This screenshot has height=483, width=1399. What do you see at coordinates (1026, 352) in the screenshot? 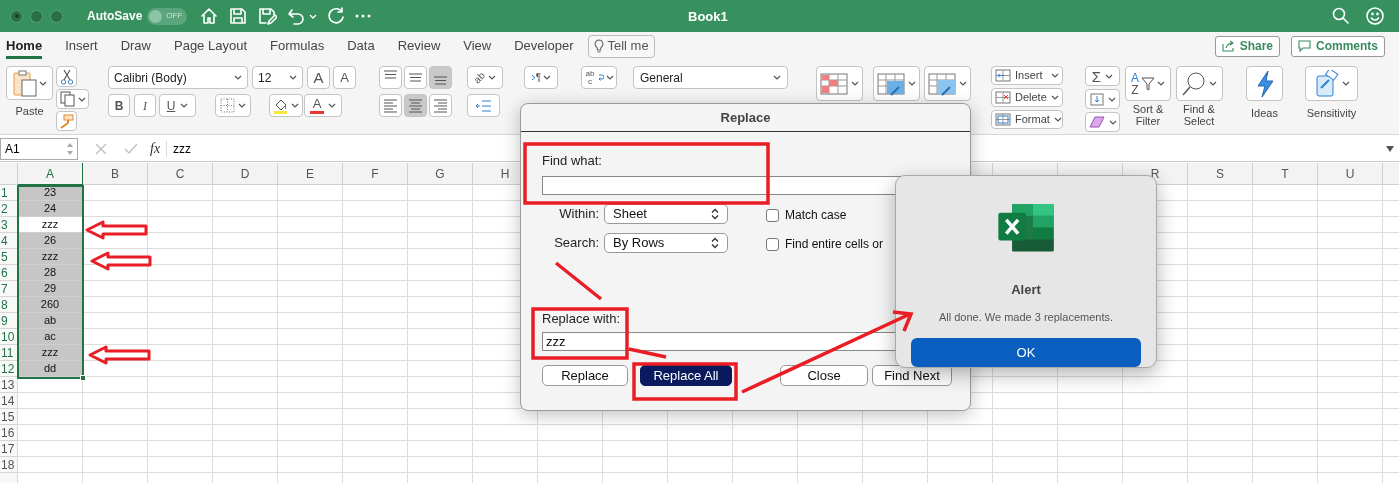
I see `ok-button: OK` at bounding box center [1026, 352].